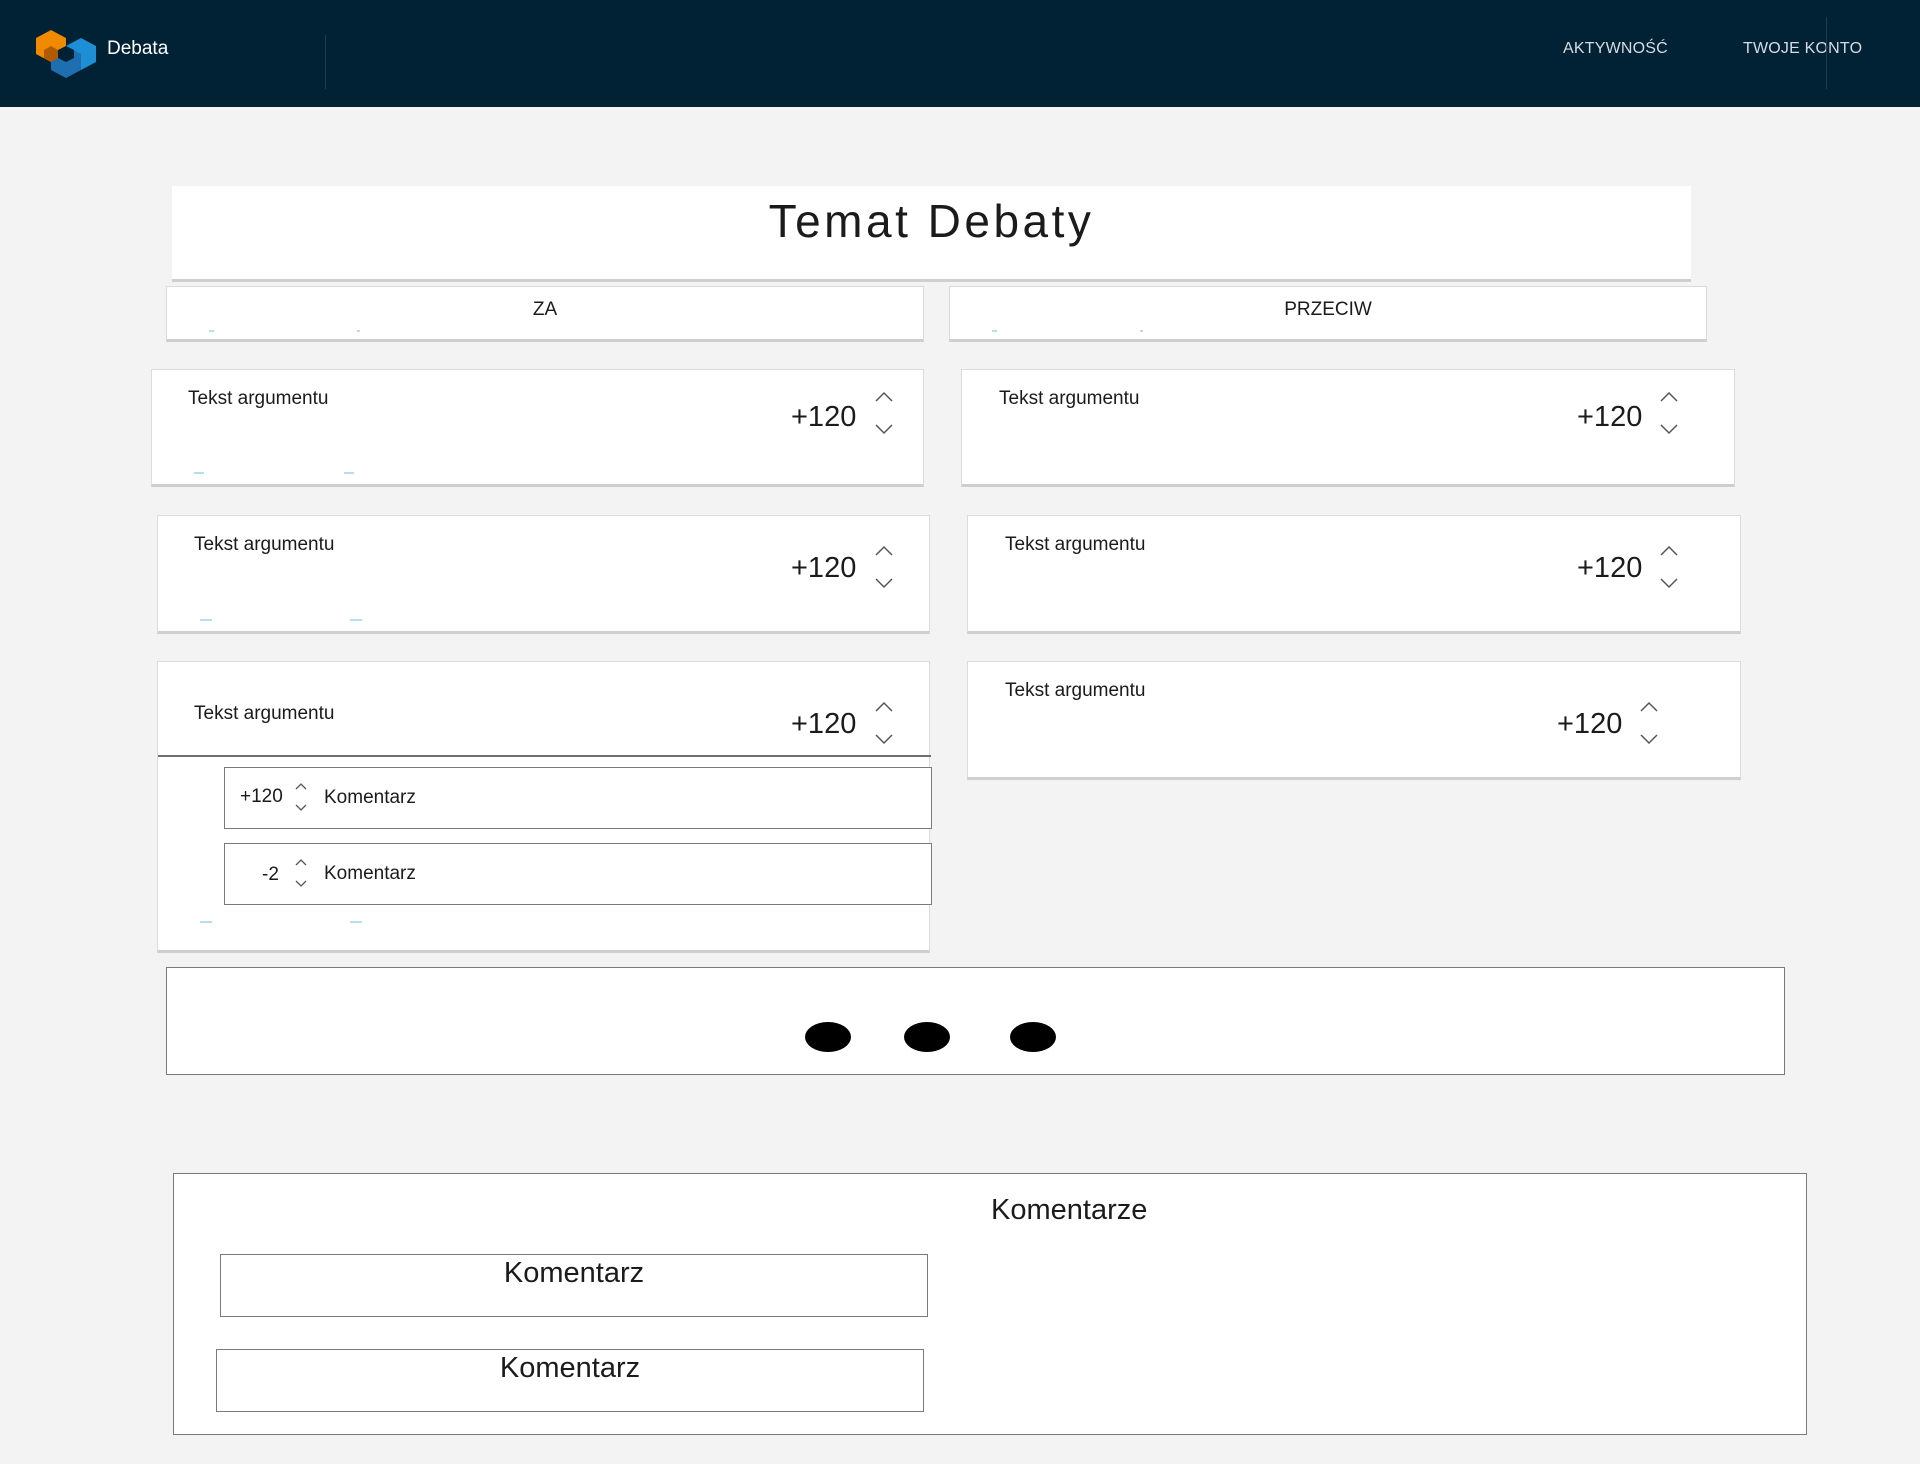  I want to click on comments-separator, so click(544, 756).